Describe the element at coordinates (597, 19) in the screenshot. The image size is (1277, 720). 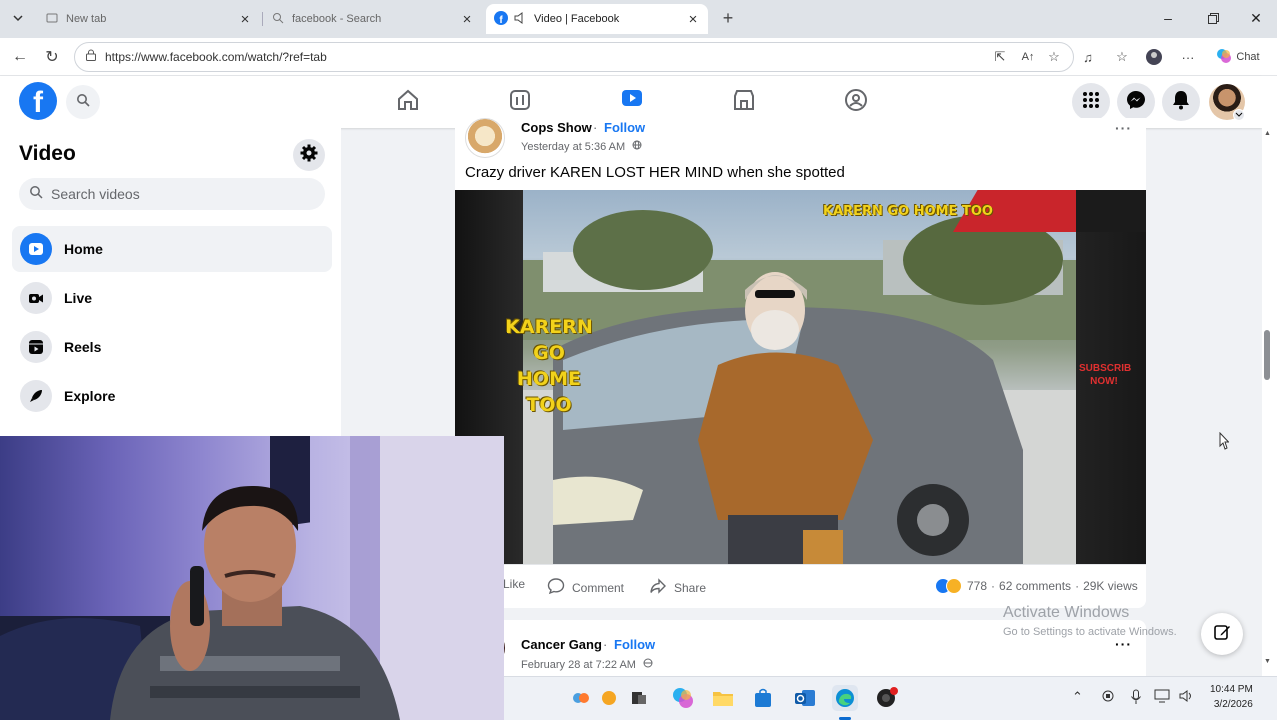
I see `tab-video-facebook: f Video | Facebook ×` at that location.